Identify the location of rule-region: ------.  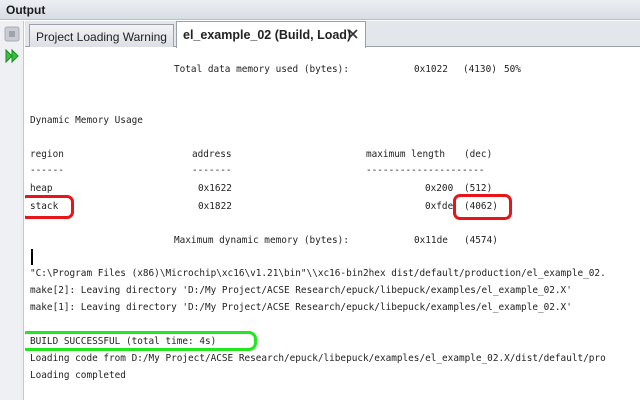
(47, 170).